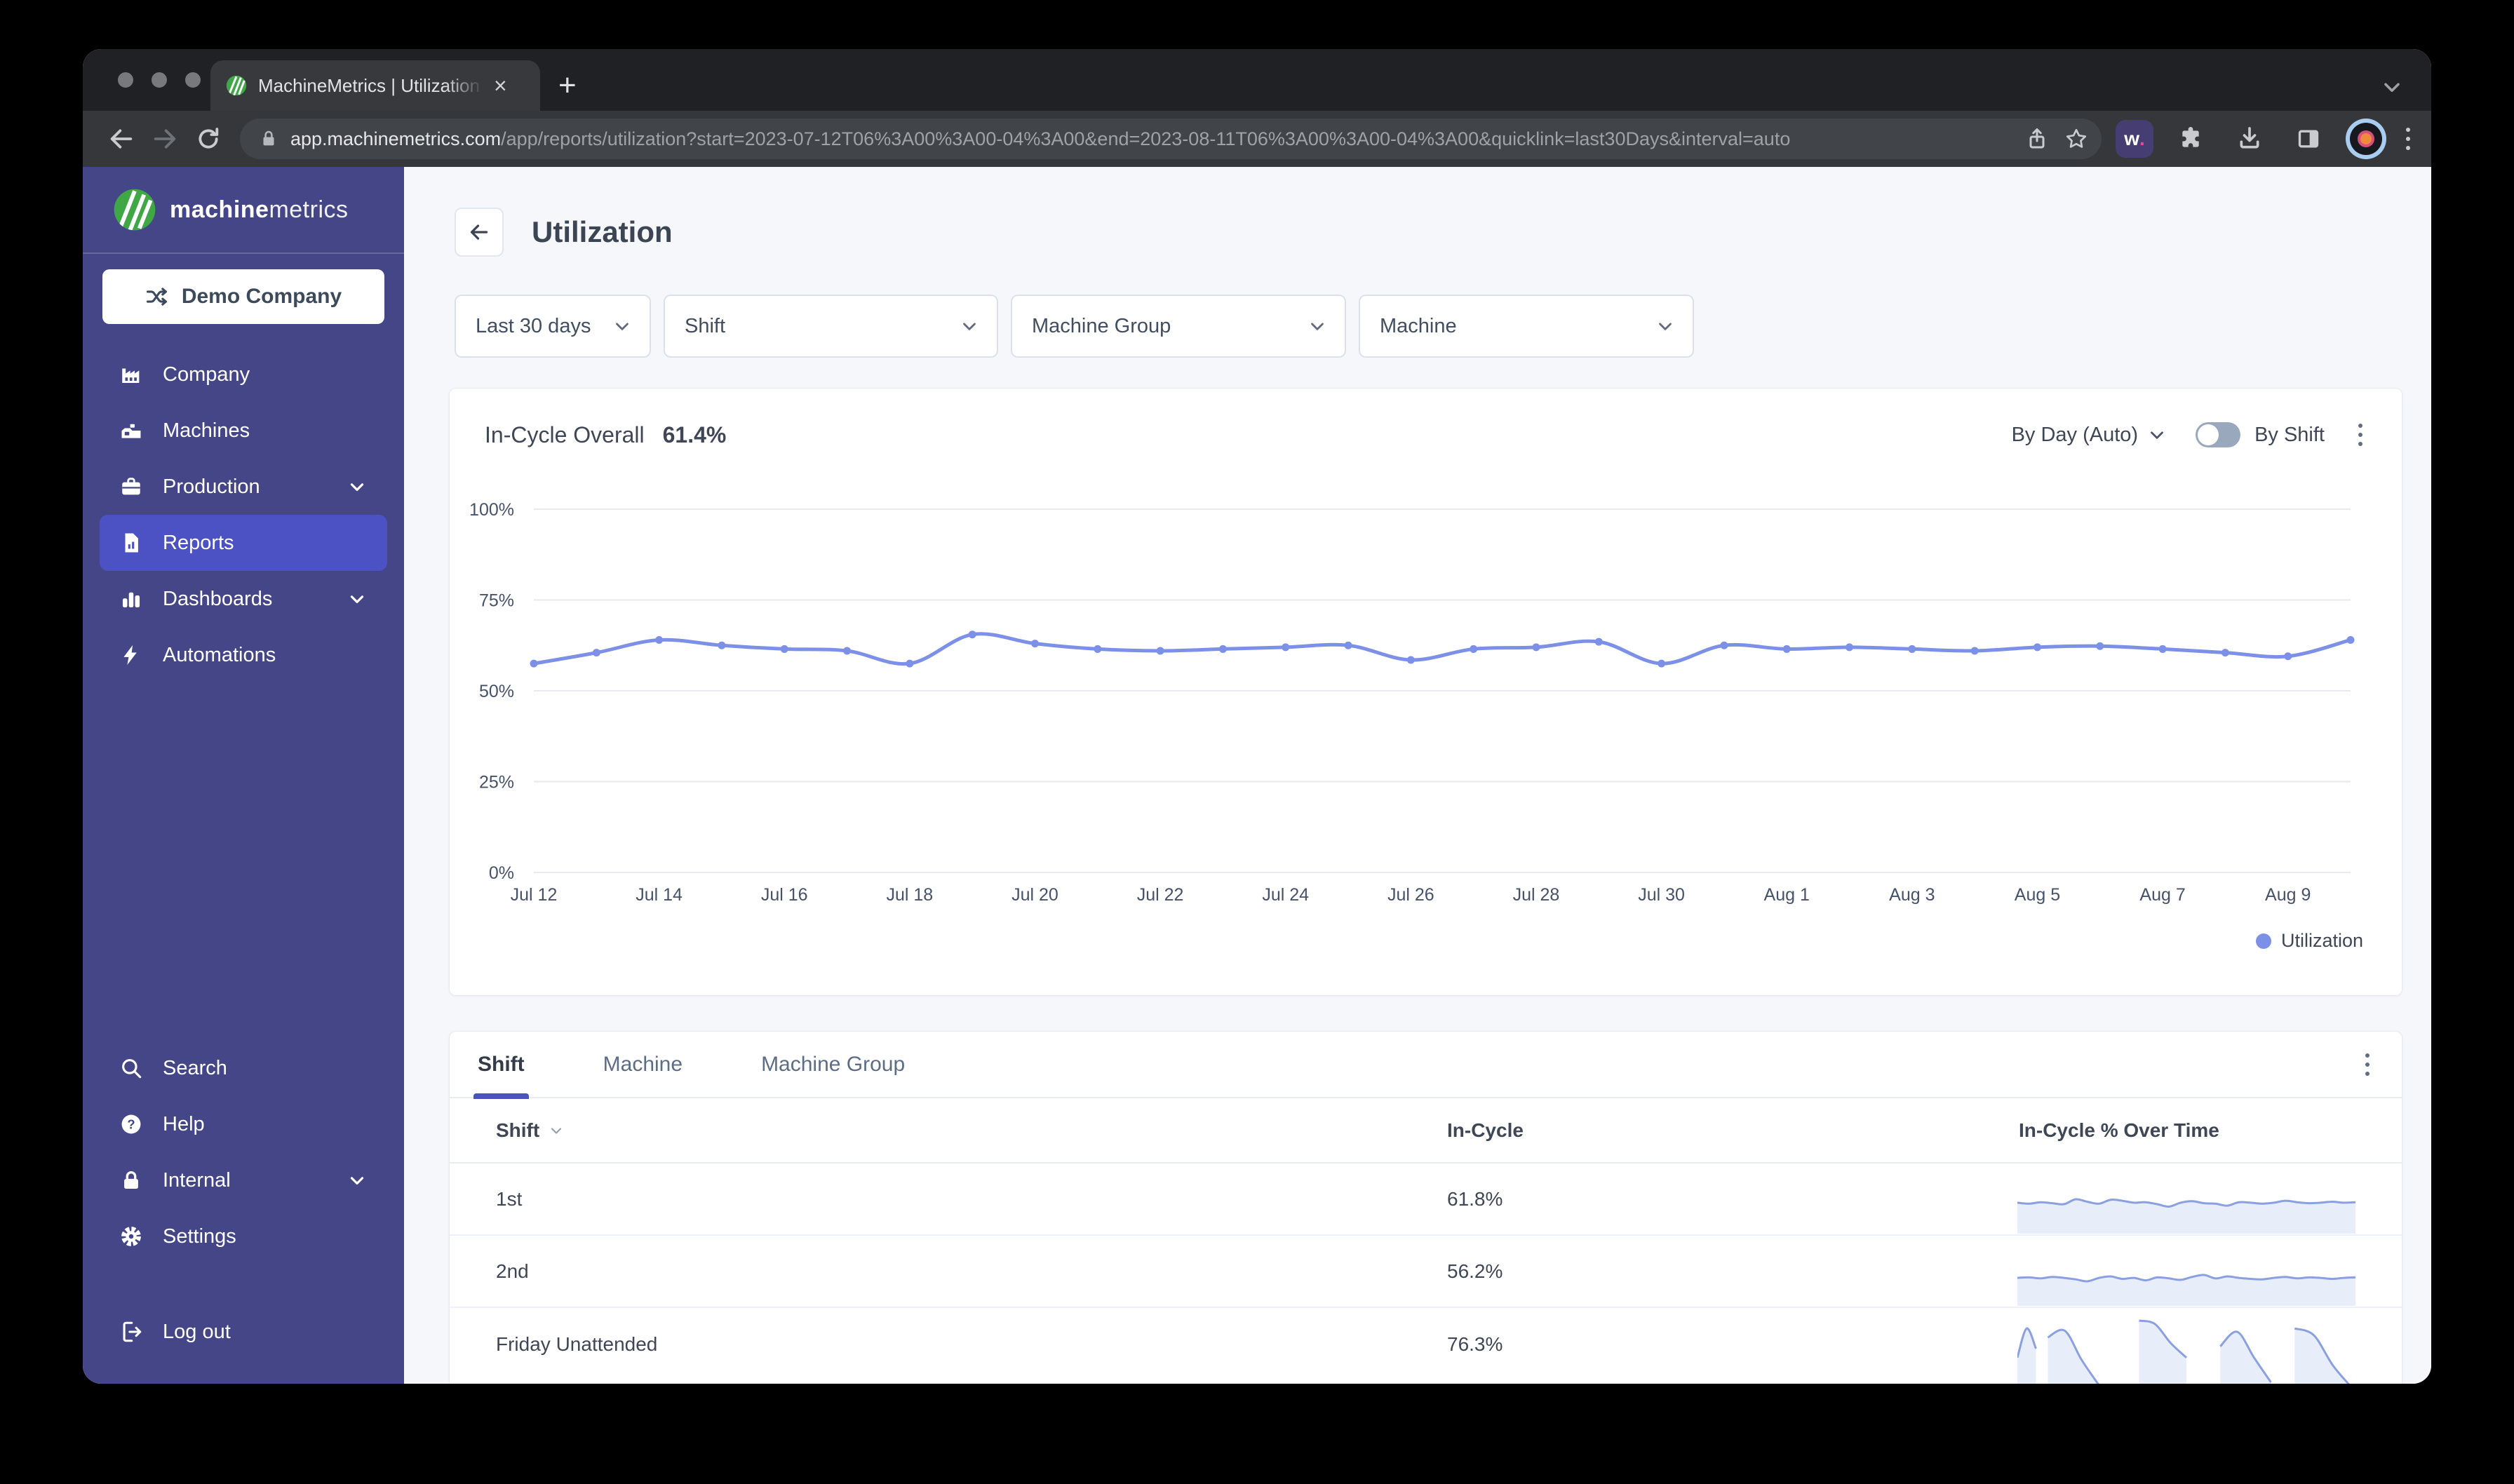 This screenshot has width=2514, height=1484. What do you see at coordinates (1426, 1272) in the screenshot?
I see `table-row: 2nd 56.2%` at bounding box center [1426, 1272].